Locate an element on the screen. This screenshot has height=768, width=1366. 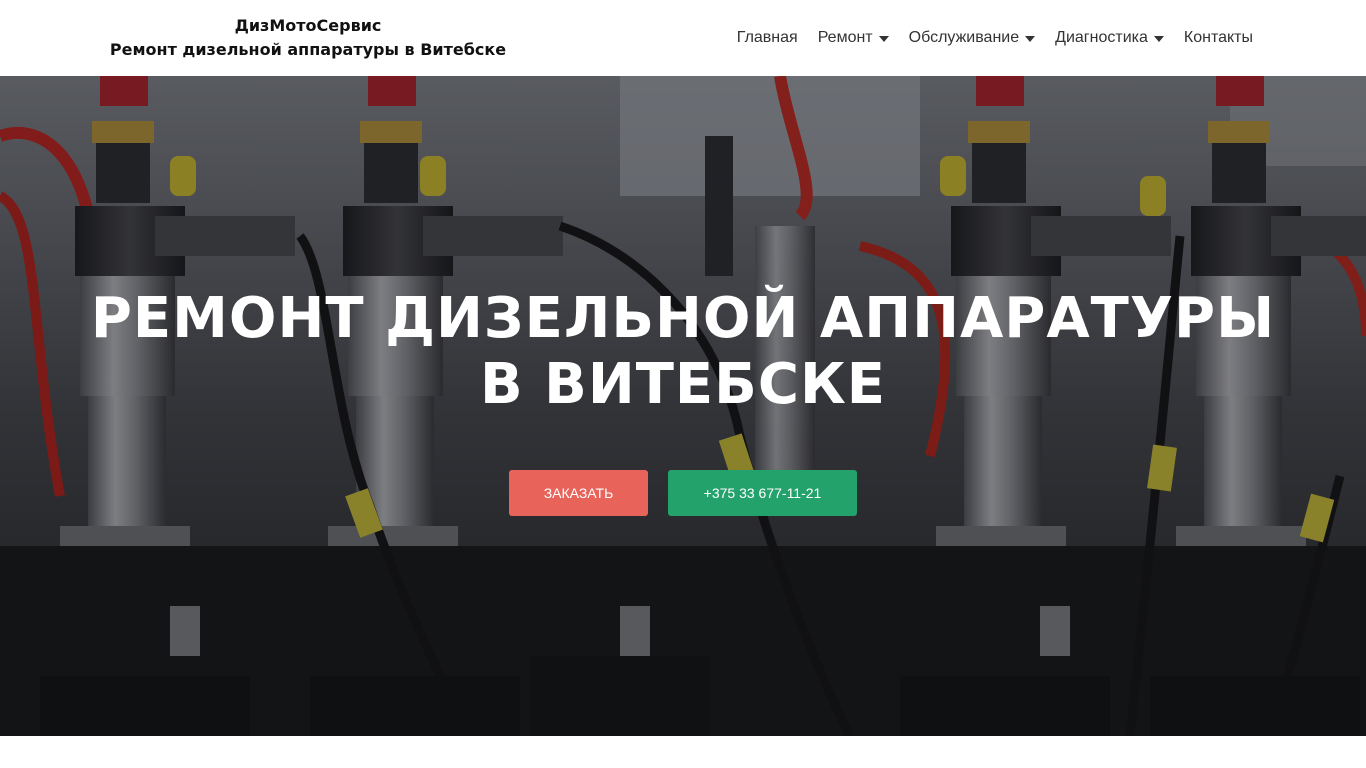
hero-title-line2: В ВИТЕБСКЕ is located at coordinates (683, 384).